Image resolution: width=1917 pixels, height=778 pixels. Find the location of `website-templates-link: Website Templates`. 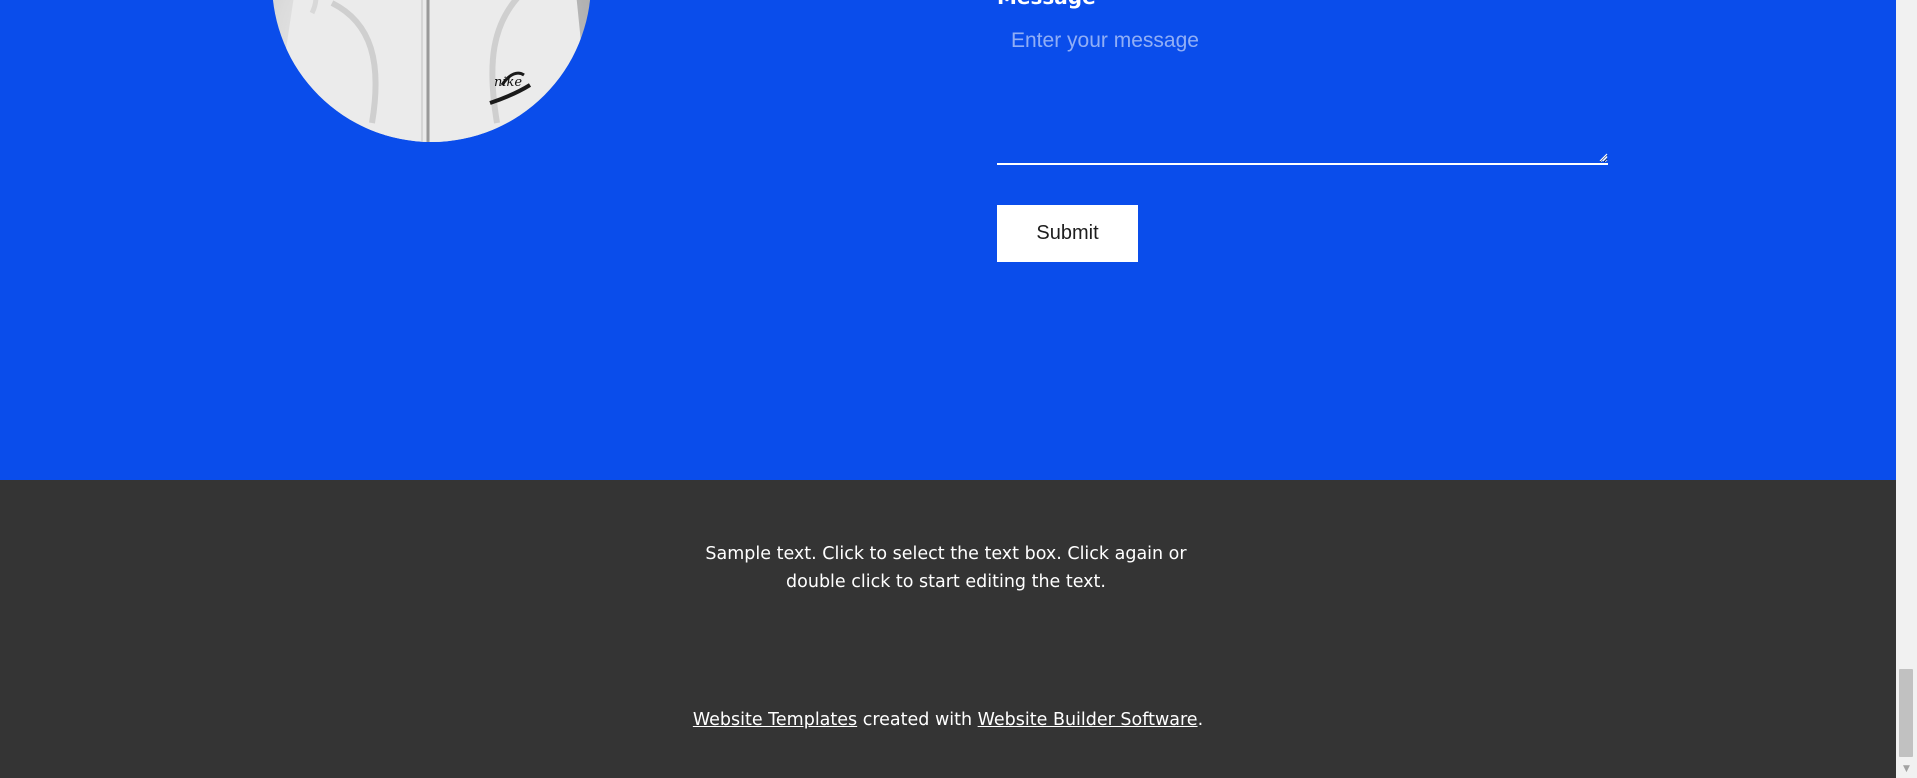

website-templates-link: Website Templates is located at coordinates (775, 720).